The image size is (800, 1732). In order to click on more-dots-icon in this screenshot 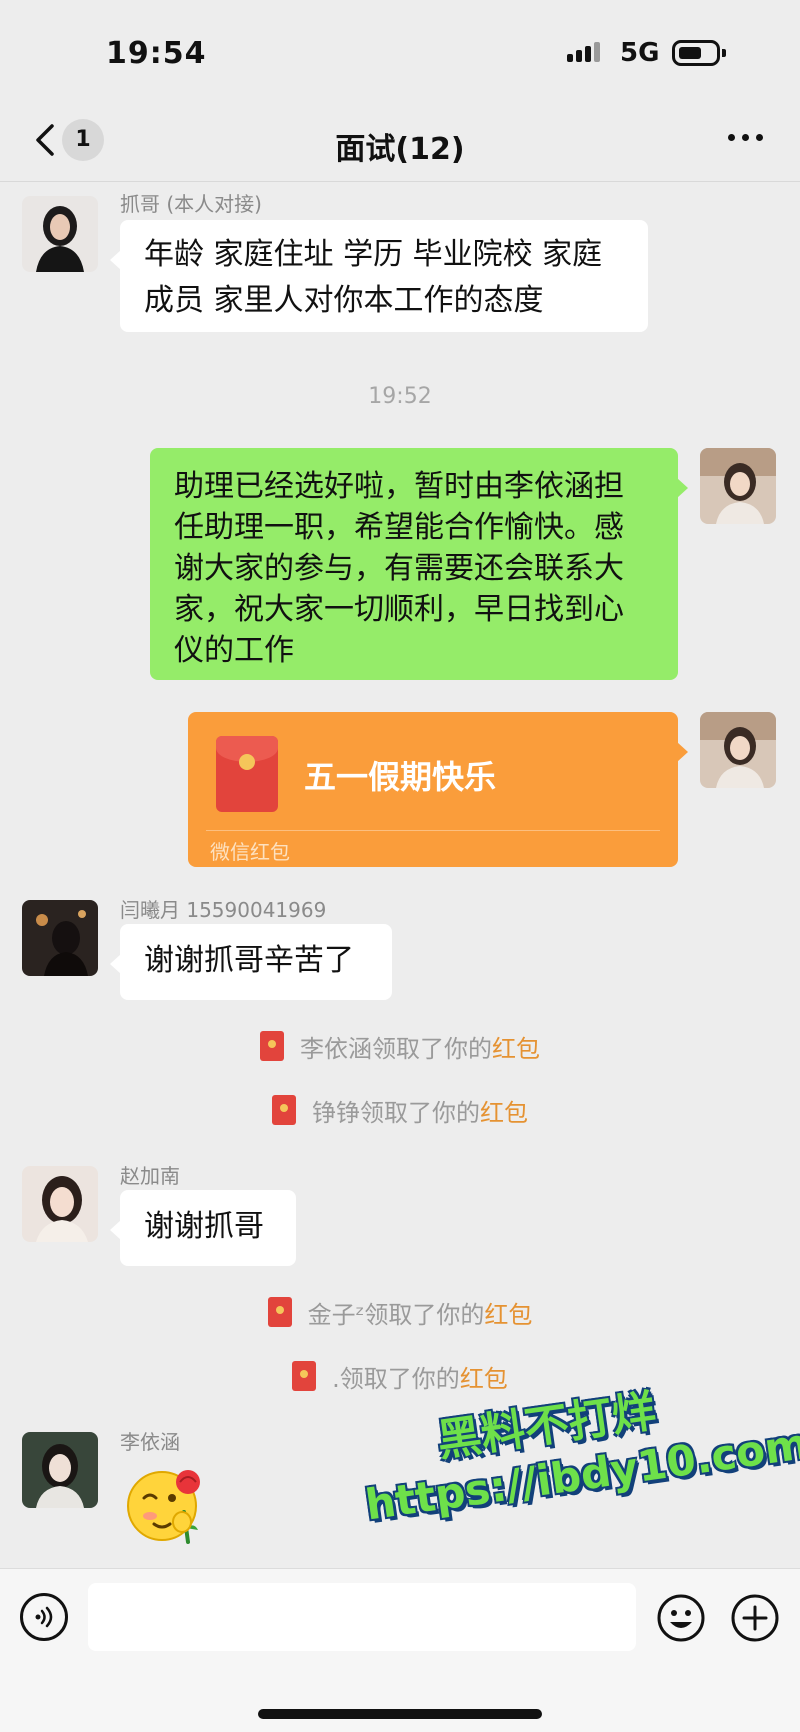, I will do `click(748, 139)`.